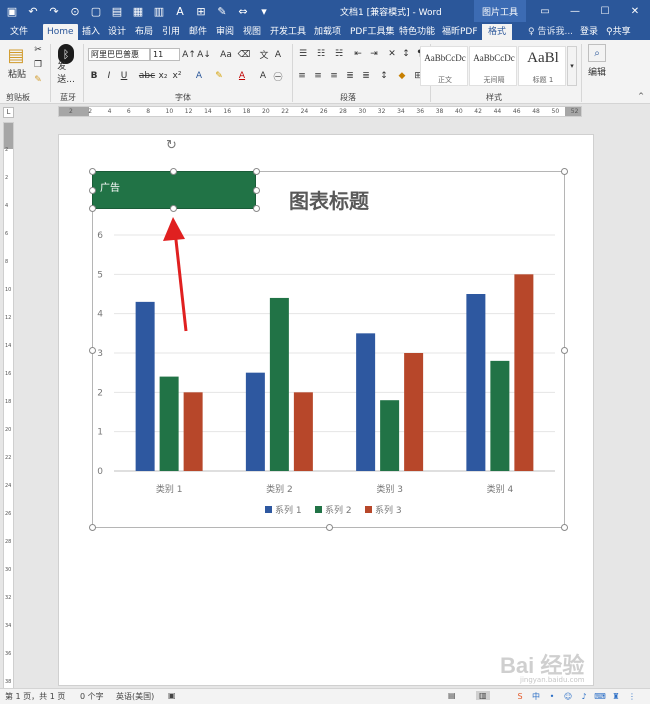 The height and width of the screenshot is (704, 650). Describe the element at coordinates (589, 32) in the screenshot. I see `login-button: 登录` at that location.